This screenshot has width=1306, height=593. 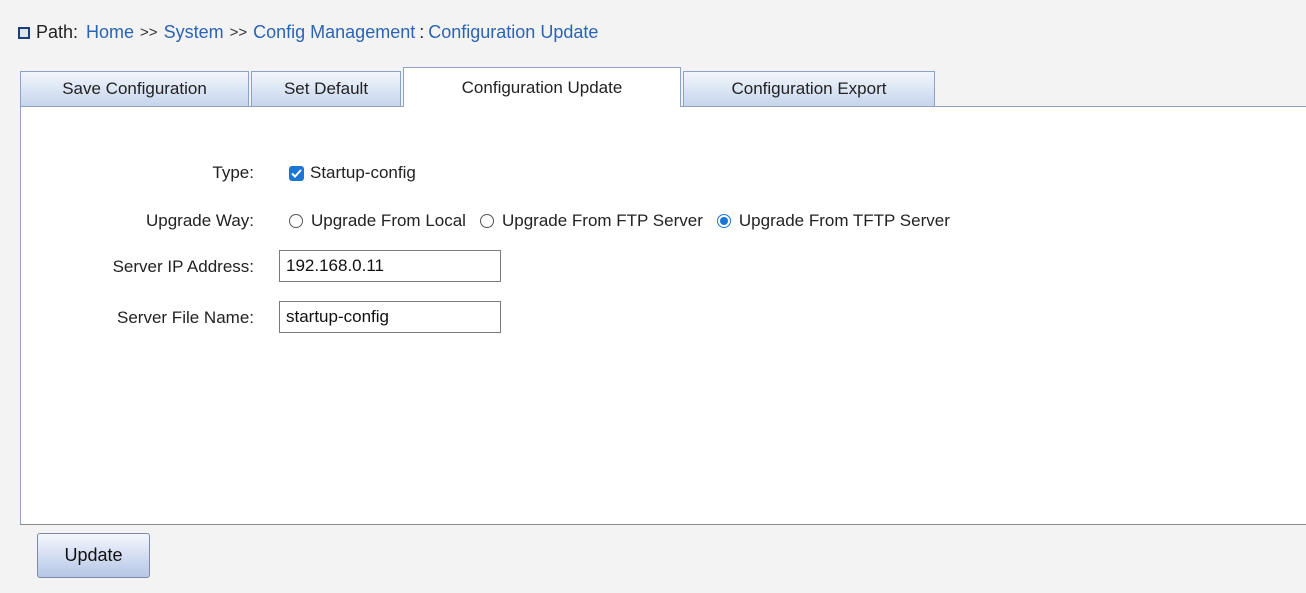 I want to click on breadcrumb-colon: :, so click(x=422, y=32).